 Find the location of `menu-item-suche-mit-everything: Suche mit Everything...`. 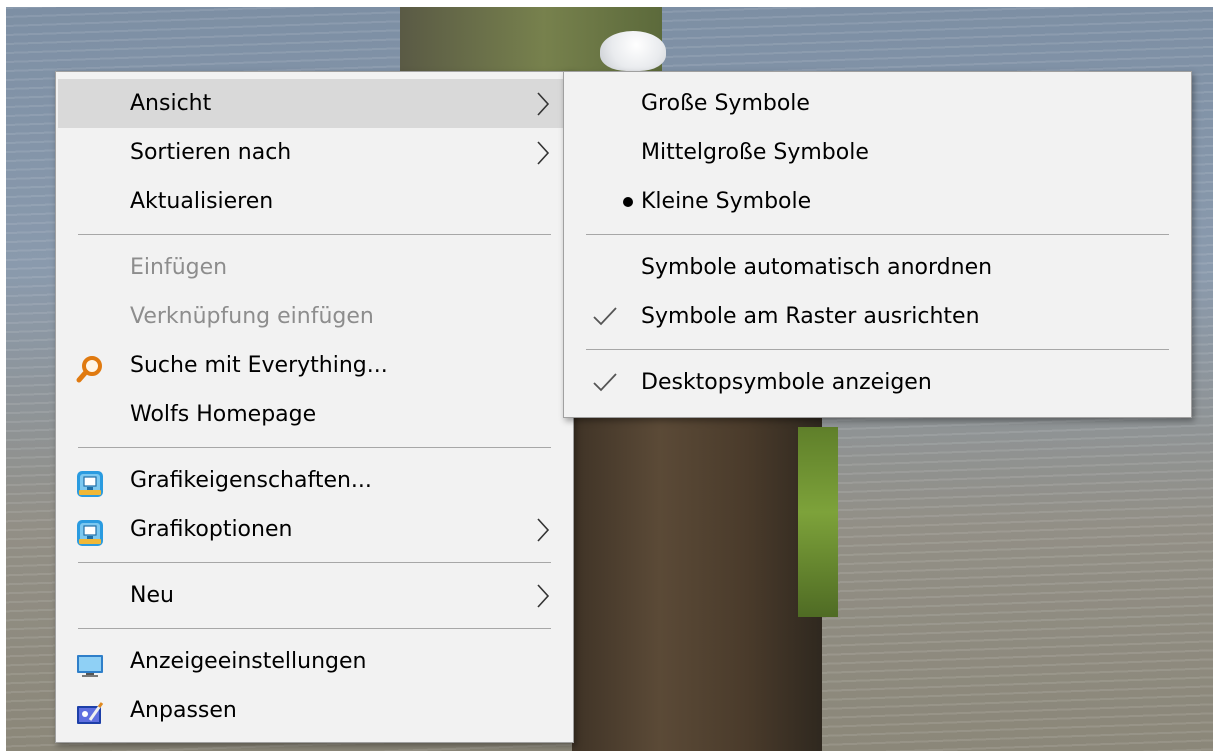

menu-item-suche-mit-everything: Suche mit Everything... is located at coordinates (314, 365).